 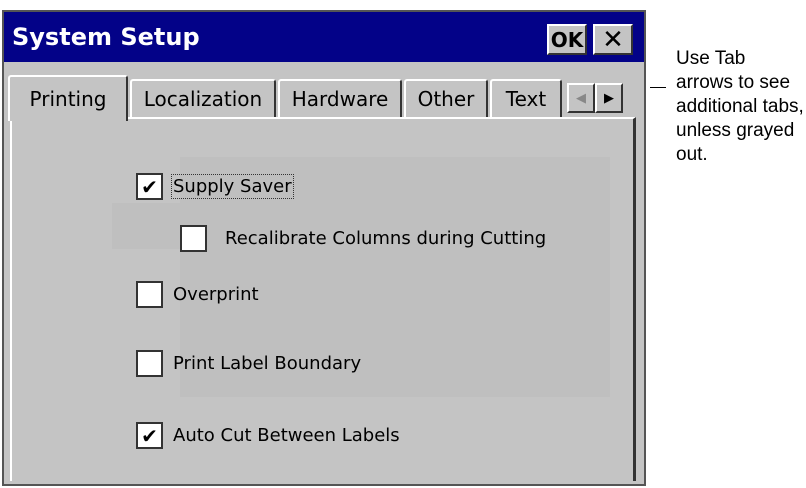 I want to click on supply-saver-label: Supply Saver, so click(x=232, y=186).